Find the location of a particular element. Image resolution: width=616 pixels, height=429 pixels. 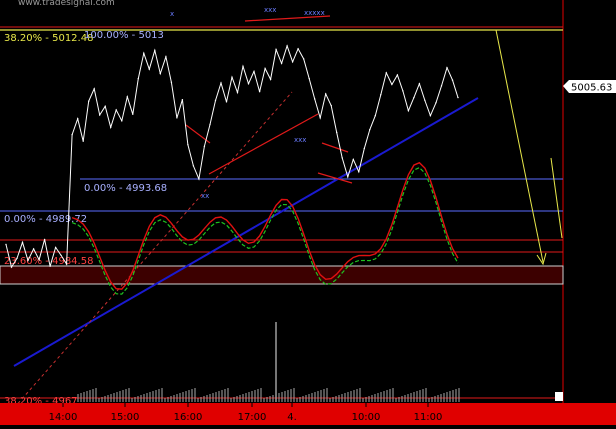

time-tick-label: 15:00 is located at coordinates (125, 417).